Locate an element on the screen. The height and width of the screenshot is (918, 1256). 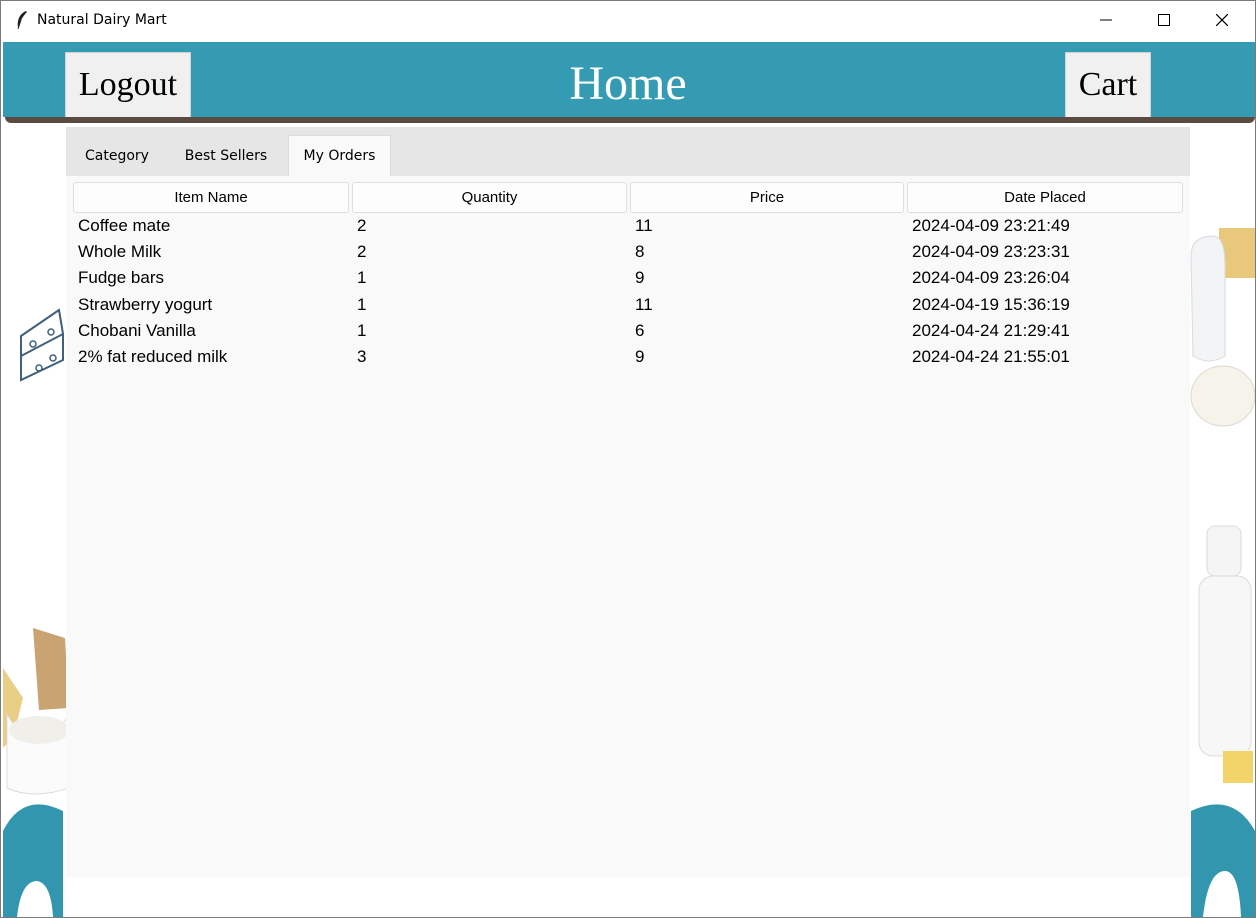
cell-item-name: Coffee mate is located at coordinates (124, 225).